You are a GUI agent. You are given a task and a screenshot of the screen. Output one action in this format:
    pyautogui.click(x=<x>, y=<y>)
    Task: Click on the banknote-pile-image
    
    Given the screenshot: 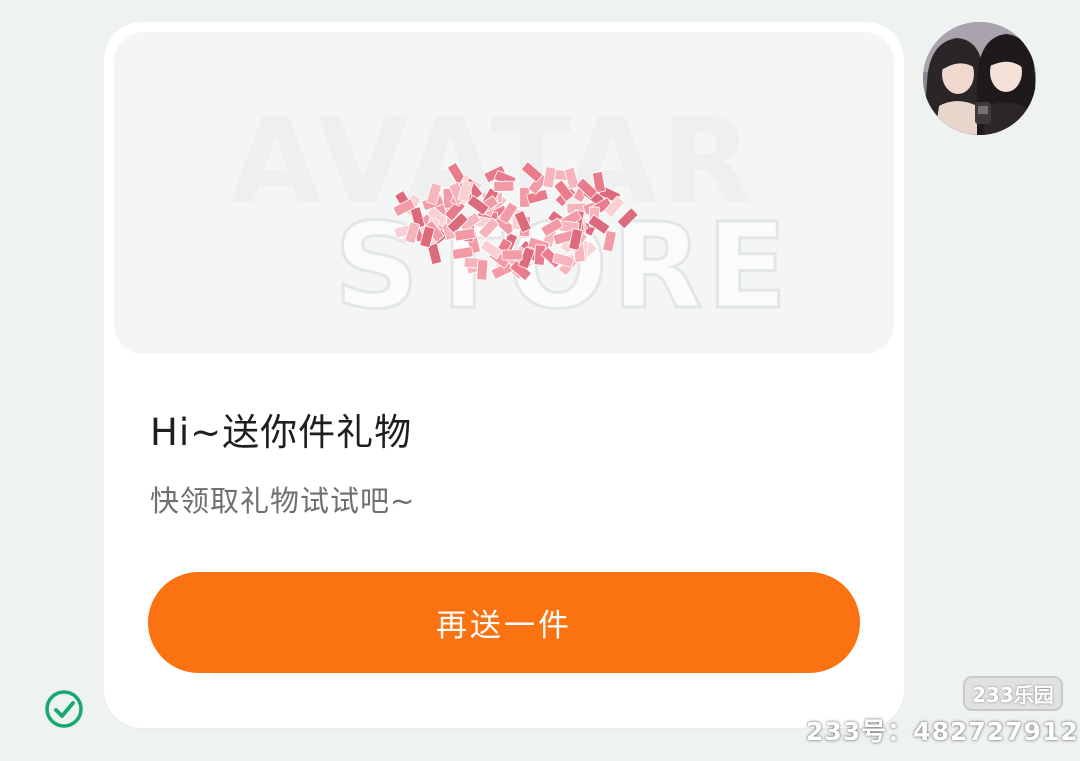 What is the action you would take?
    pyautogui.click(x=515, y=221)
    